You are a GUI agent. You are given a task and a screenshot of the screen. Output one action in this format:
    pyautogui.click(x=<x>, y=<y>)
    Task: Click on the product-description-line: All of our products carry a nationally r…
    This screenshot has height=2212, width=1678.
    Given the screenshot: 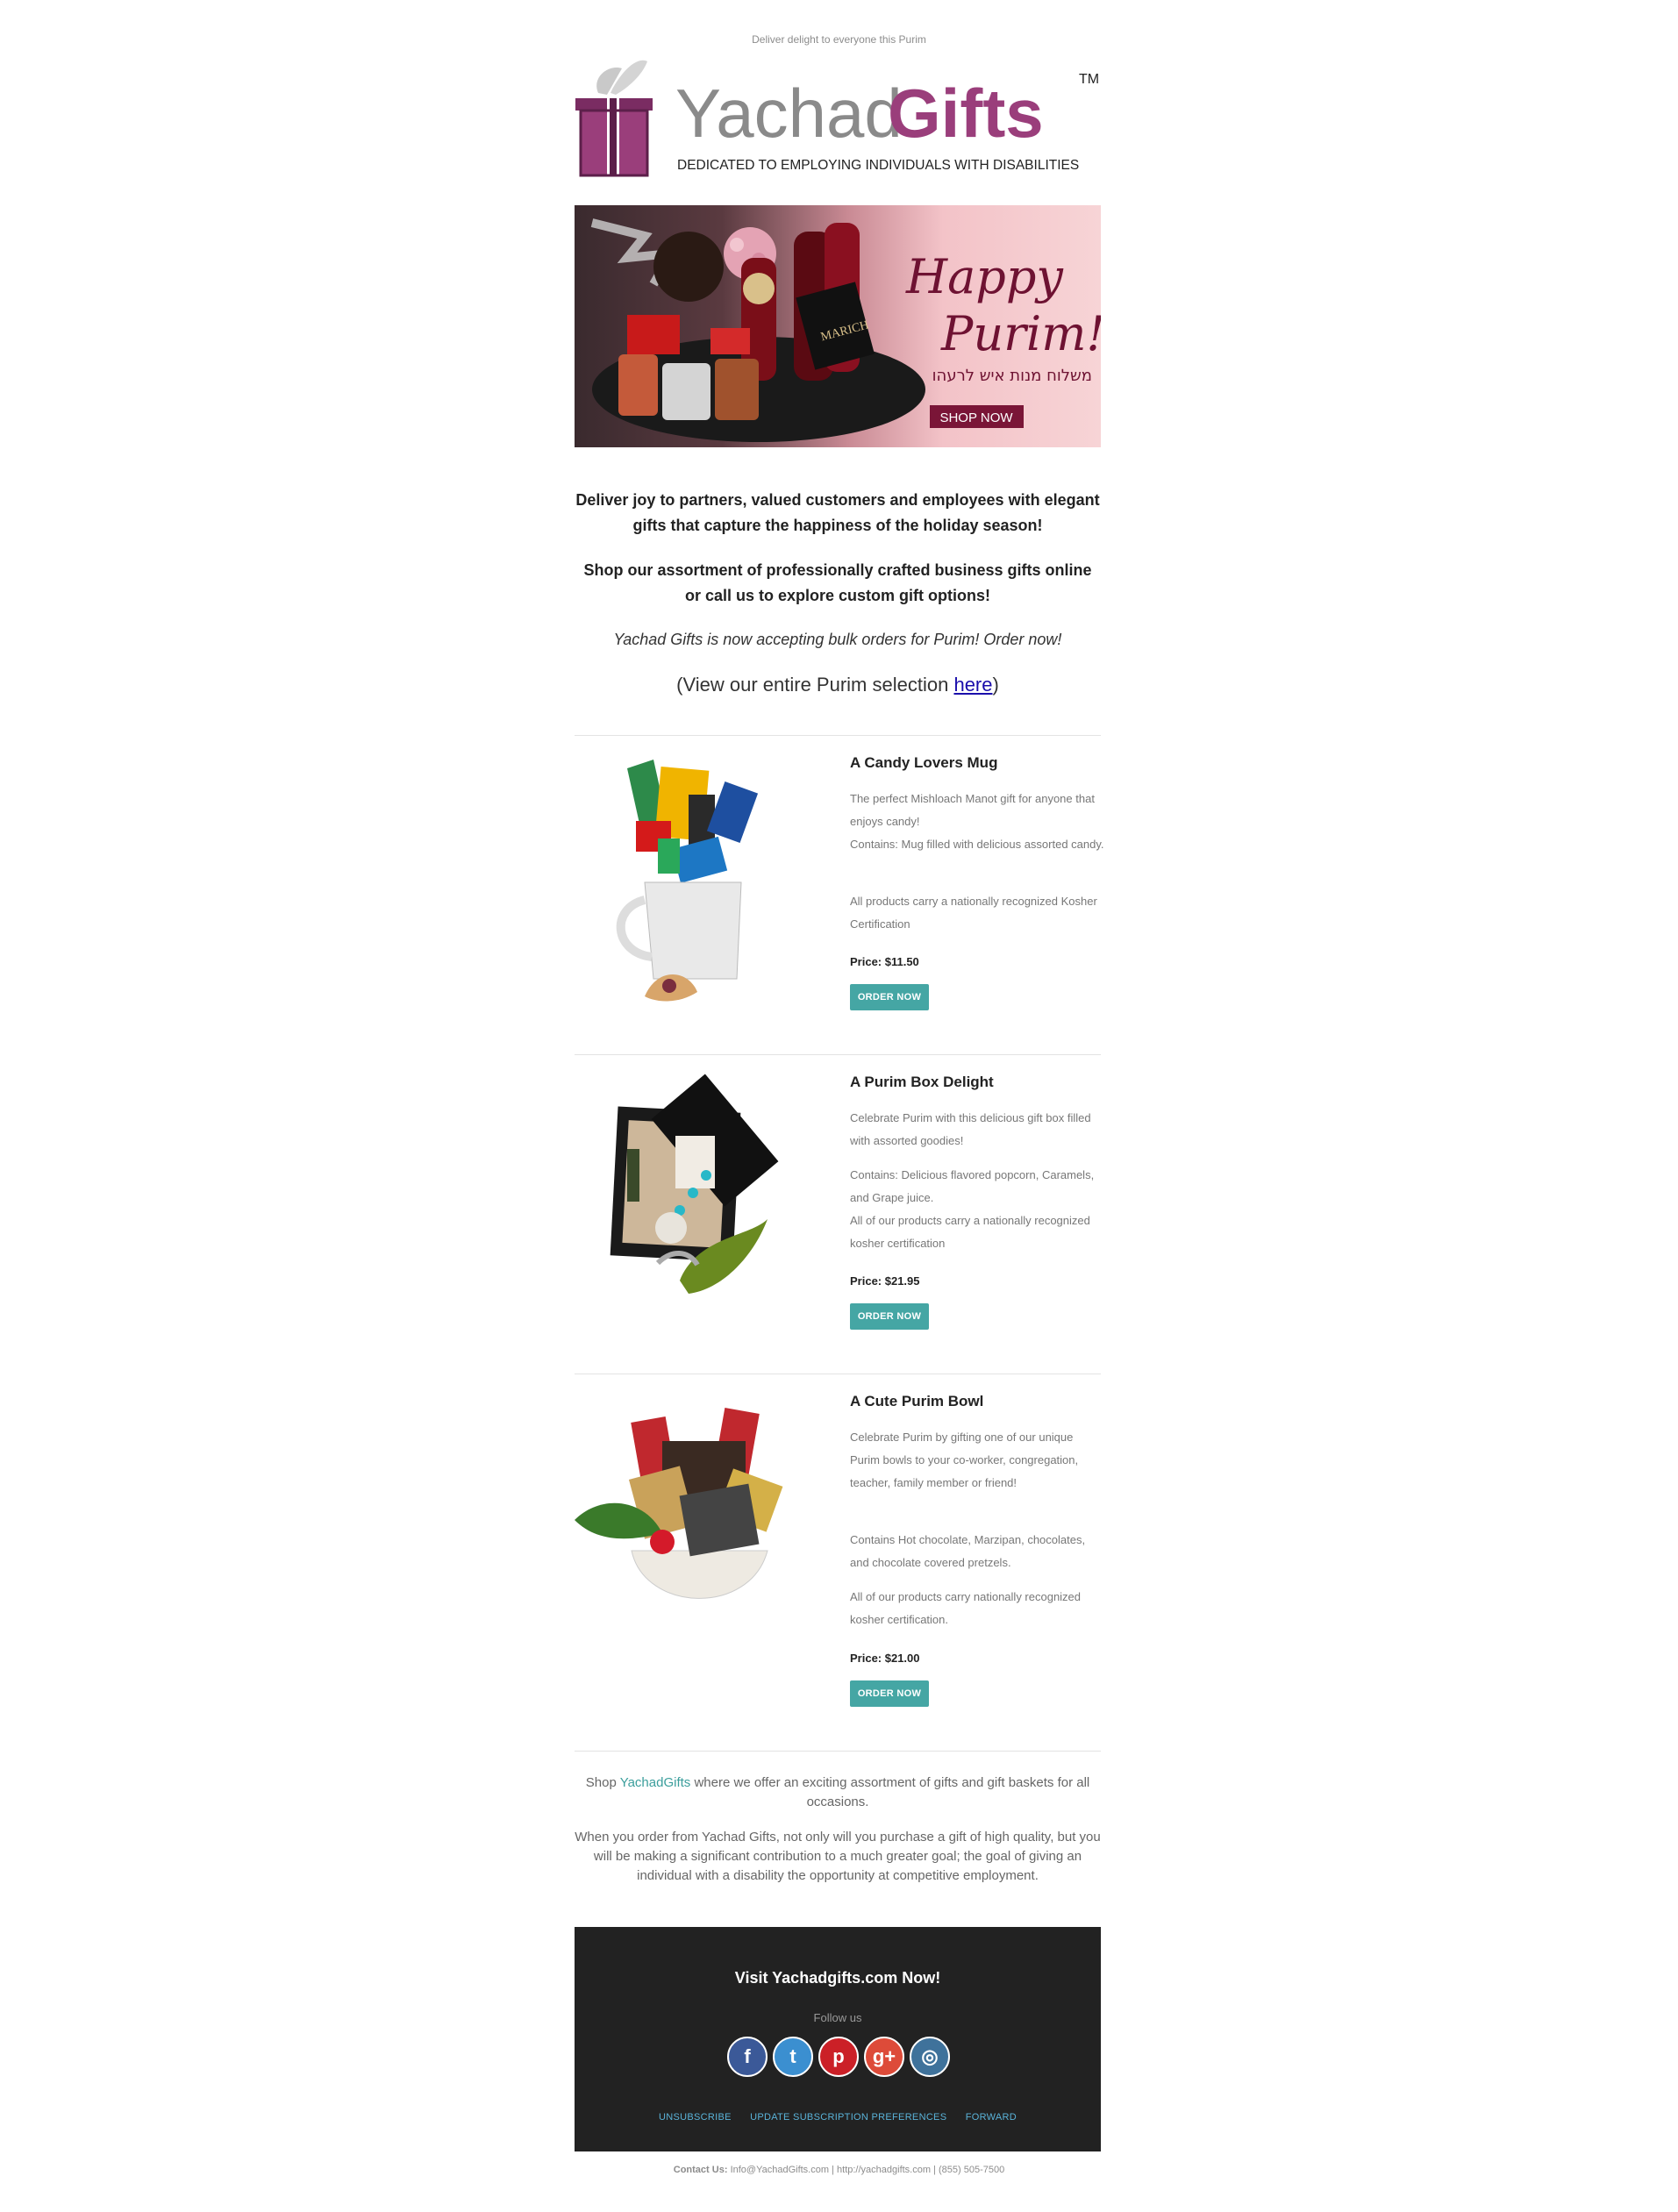 What is the action you would take?
    pyautogui.click(x=970, y=1232)
    